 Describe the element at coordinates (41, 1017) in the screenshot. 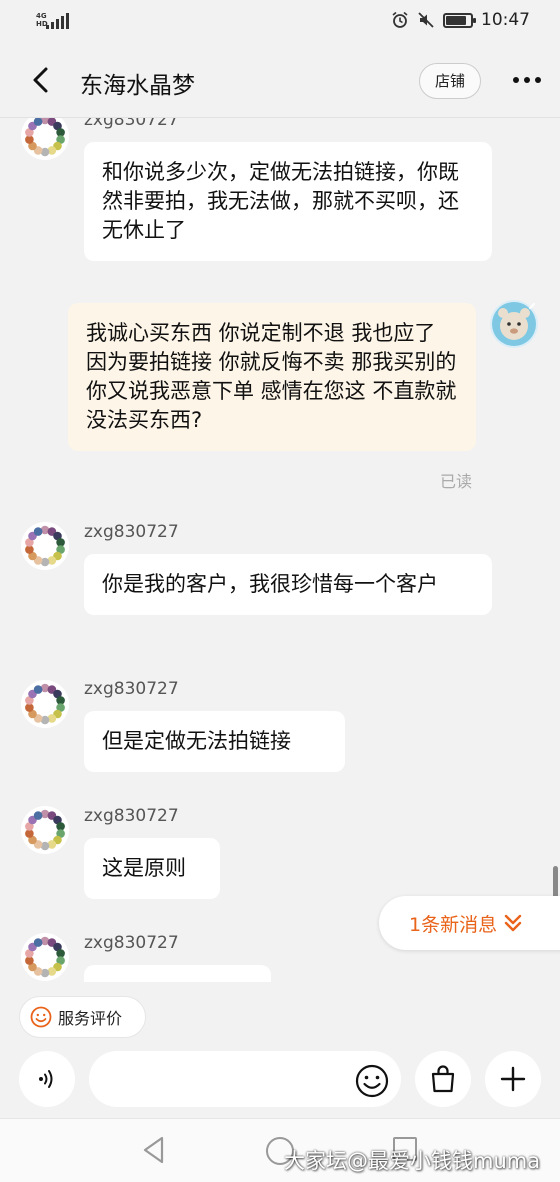

I see `smiley-icon` at that location.